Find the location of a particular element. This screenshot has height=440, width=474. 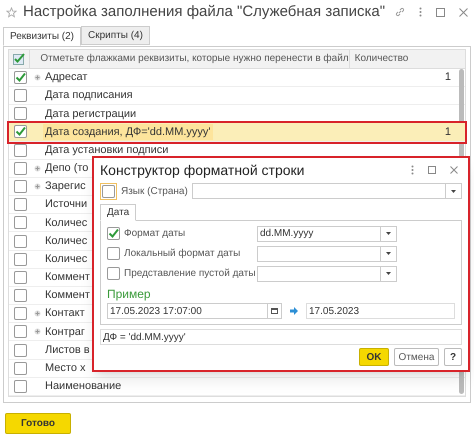

tab: Скрипты (4) is located at coordinates (115, 35).